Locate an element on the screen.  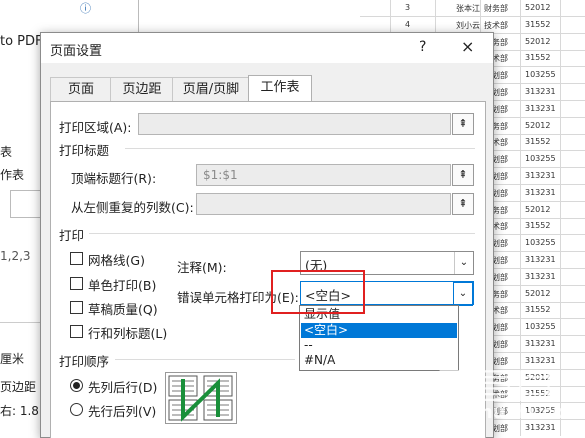
highlight-annotation-box is located at coordinates (318, 292).